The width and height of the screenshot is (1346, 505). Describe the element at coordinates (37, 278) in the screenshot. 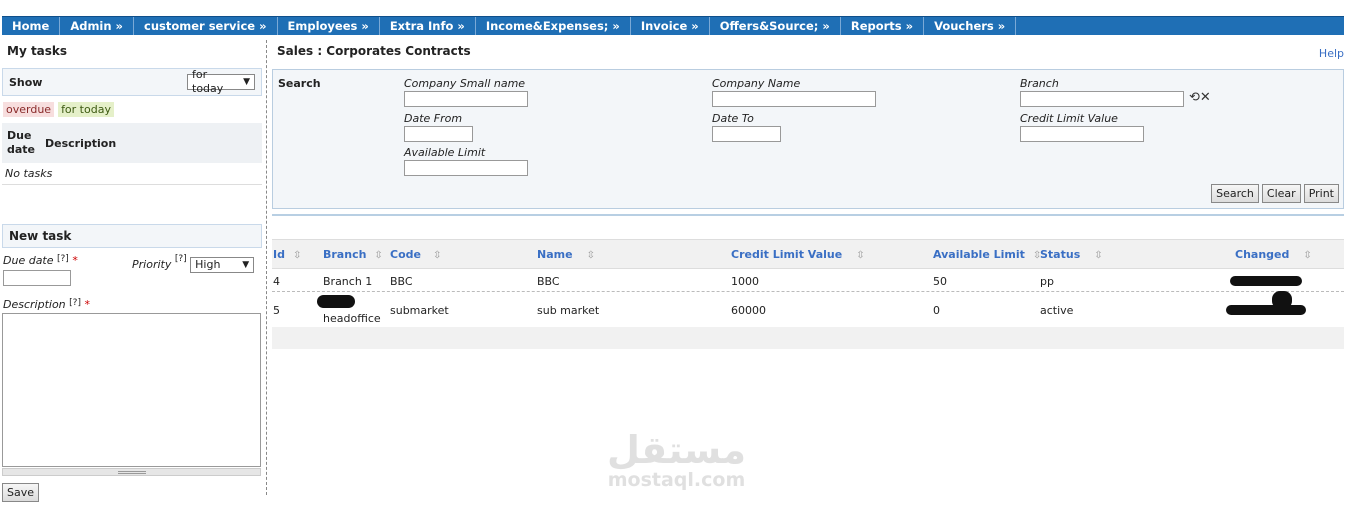

I see `due-date-input` at that location.